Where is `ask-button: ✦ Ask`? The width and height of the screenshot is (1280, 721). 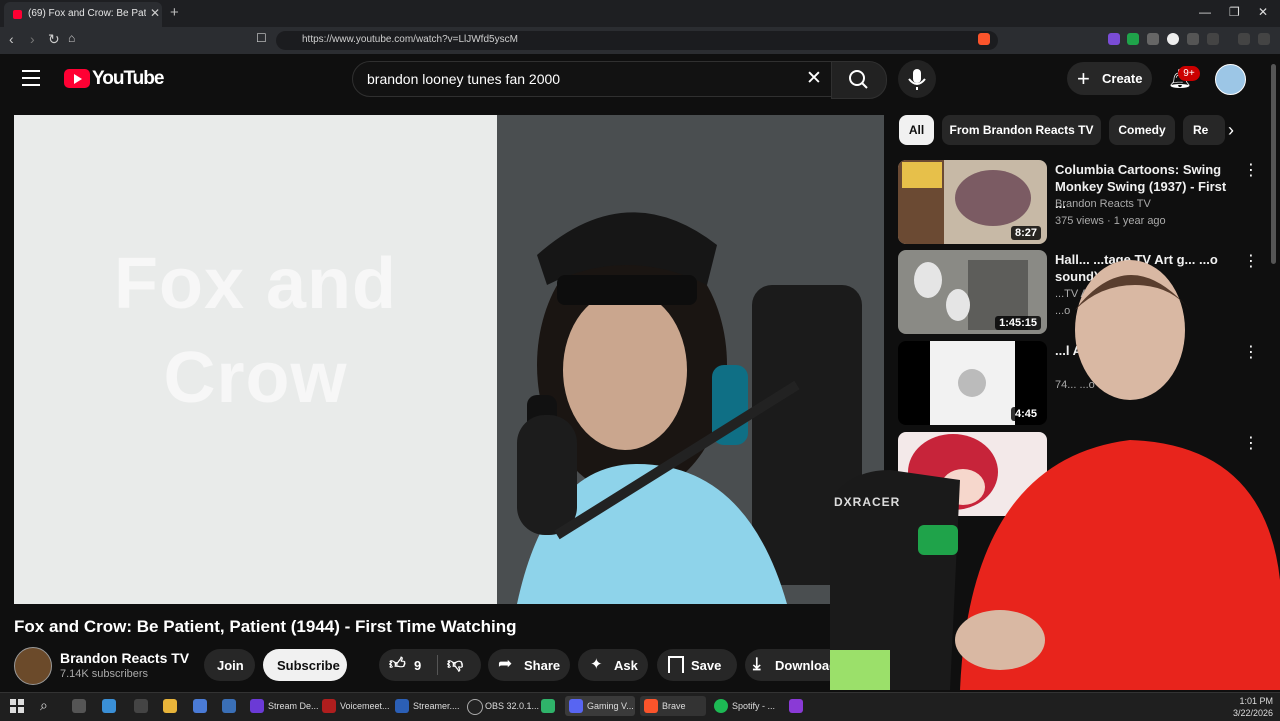
ask-button: ✦ Ask is located at coordinates (613, 665).